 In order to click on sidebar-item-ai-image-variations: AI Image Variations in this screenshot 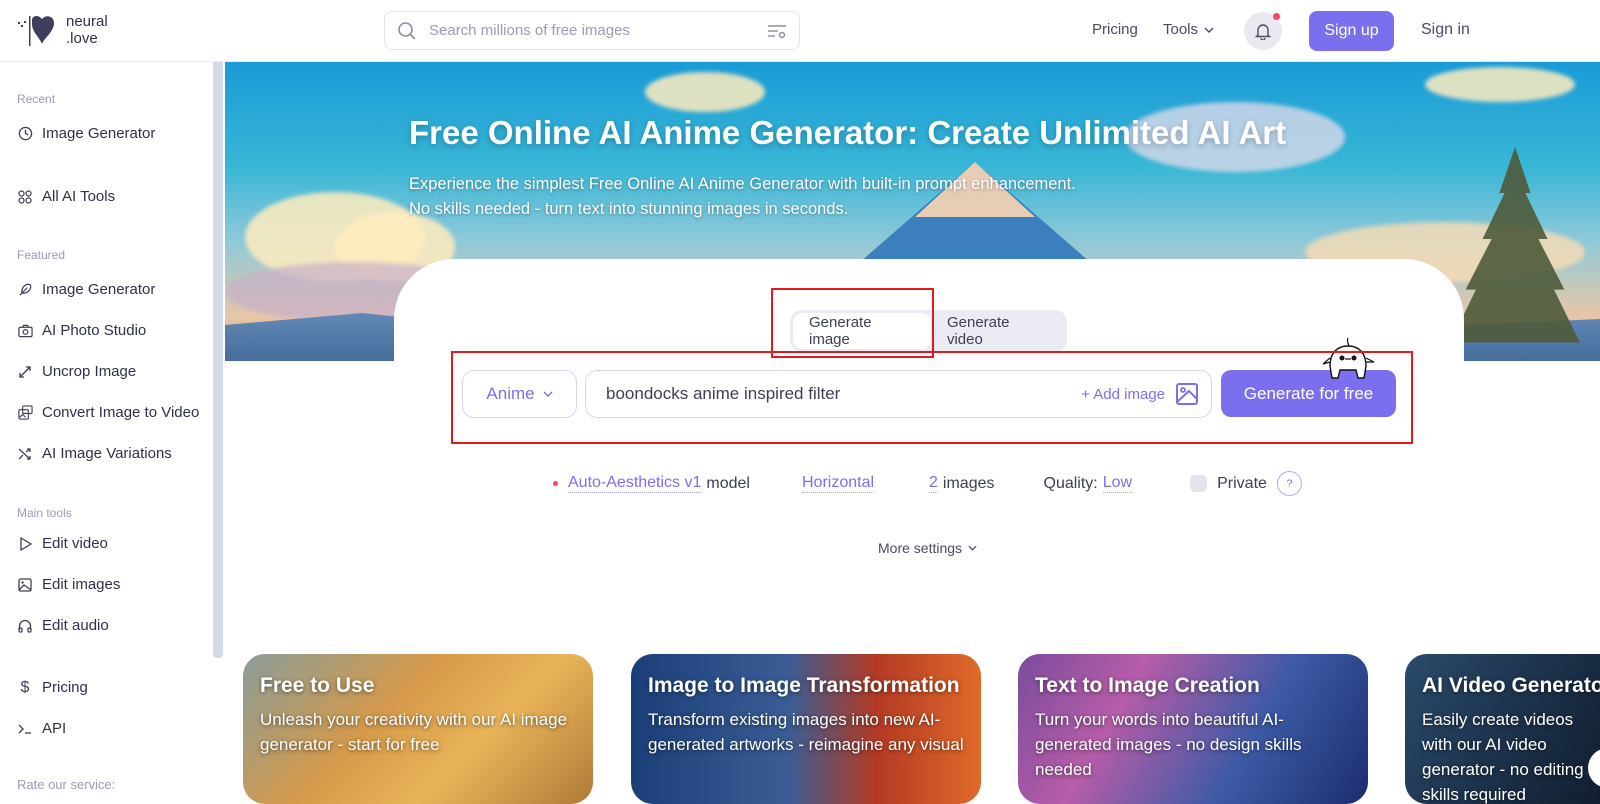, I will do `click(94, 453)`.